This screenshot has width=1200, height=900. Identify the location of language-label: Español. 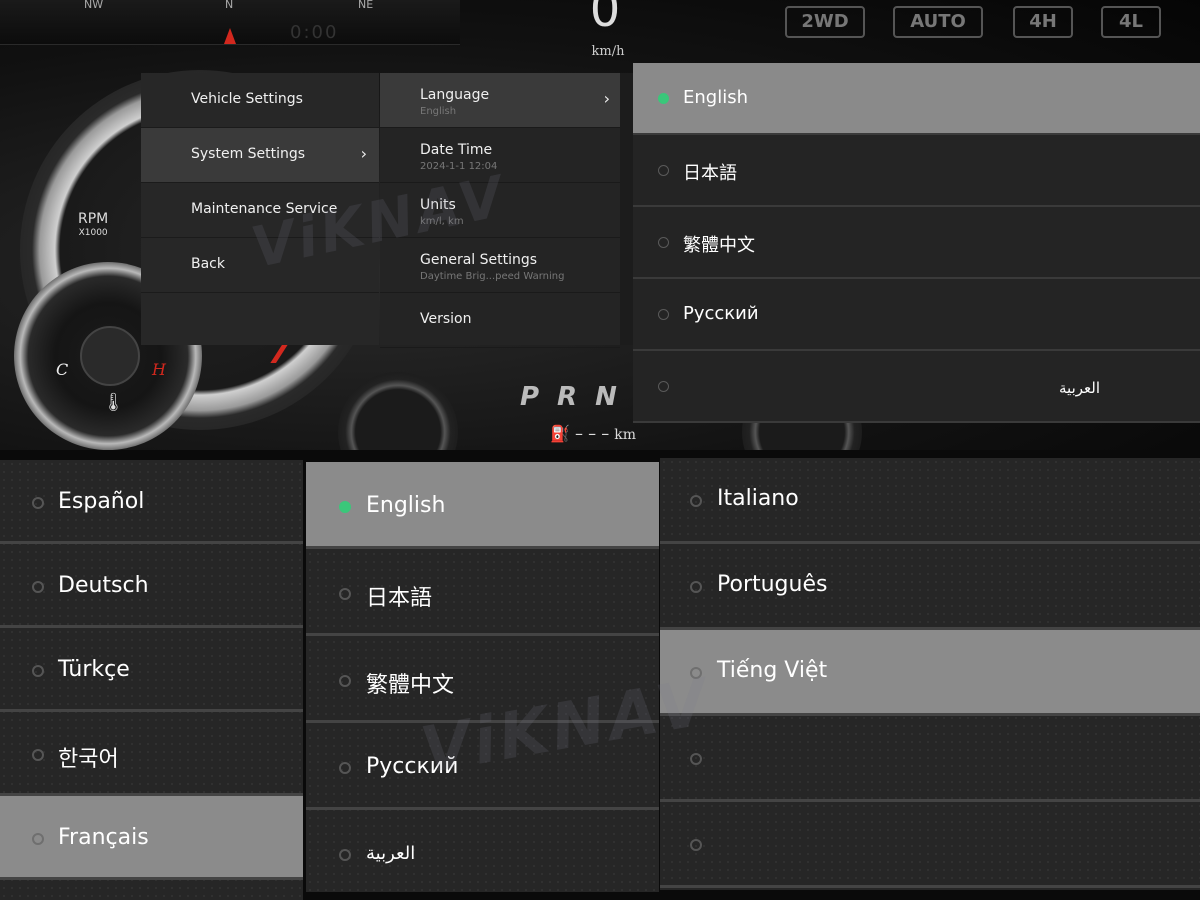
(101, 501).